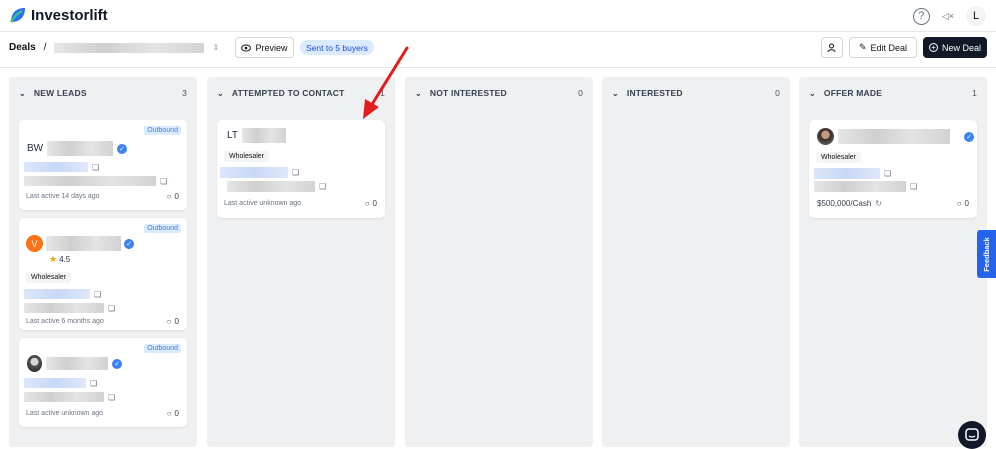  I want to click on deal-header: Deals / ⇕, so click(498, 50).